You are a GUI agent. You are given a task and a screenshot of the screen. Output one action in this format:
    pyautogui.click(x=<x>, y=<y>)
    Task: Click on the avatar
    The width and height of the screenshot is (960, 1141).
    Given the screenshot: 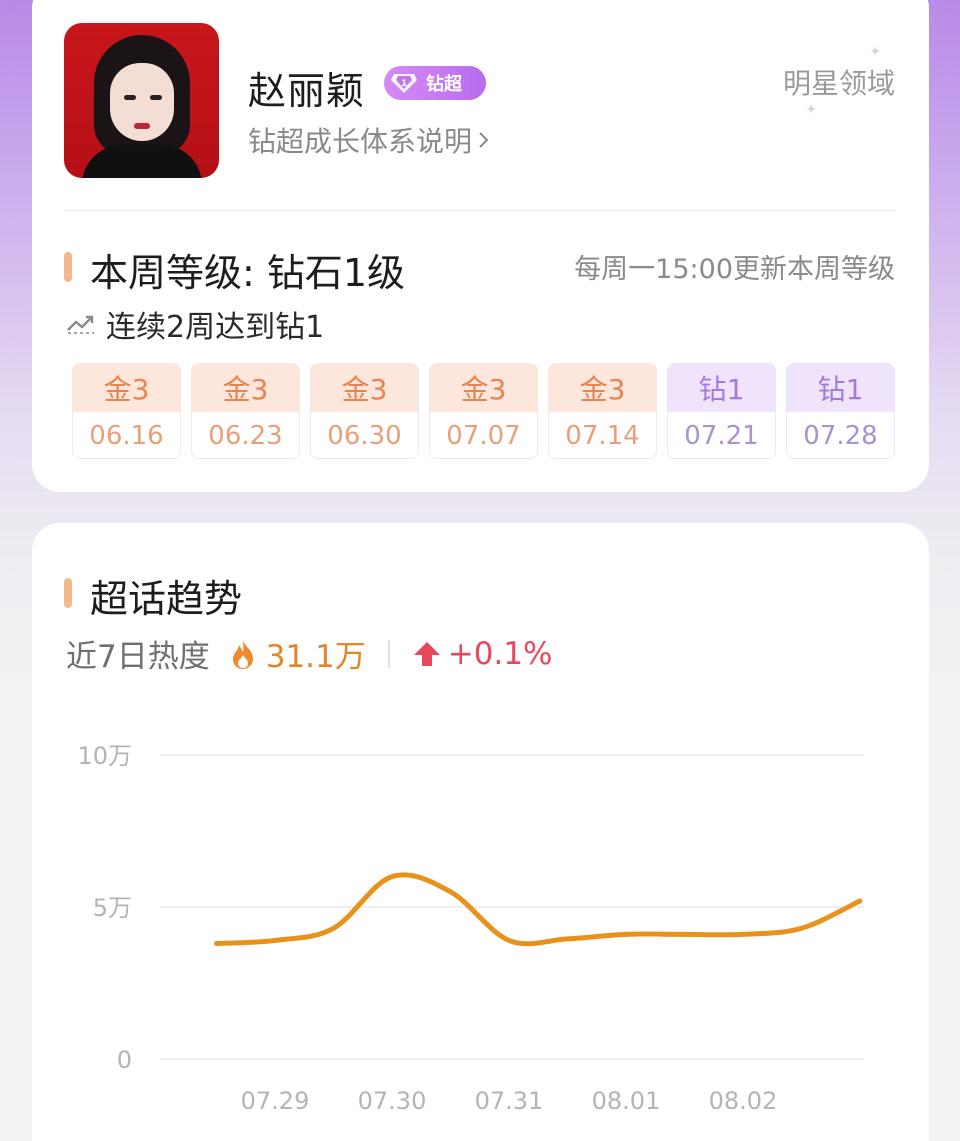 What is the action you would take?
    pyautogui.click(x=141, y=100)
    